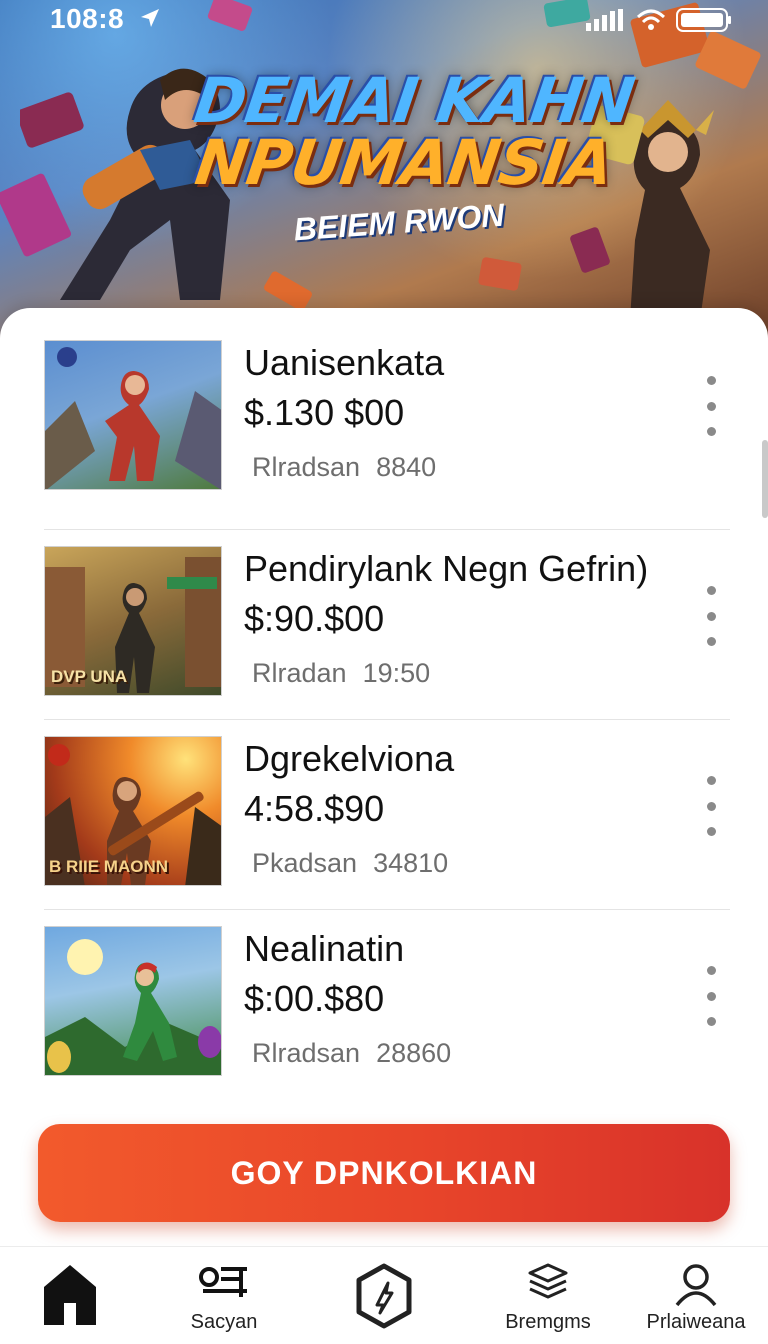 The height and width of the screenshot is (1344, 768). What do you see at coordinates (344, 362) in the screenshot?
I see `game-title: Uanisenkata` at bounding box center [344, 362].